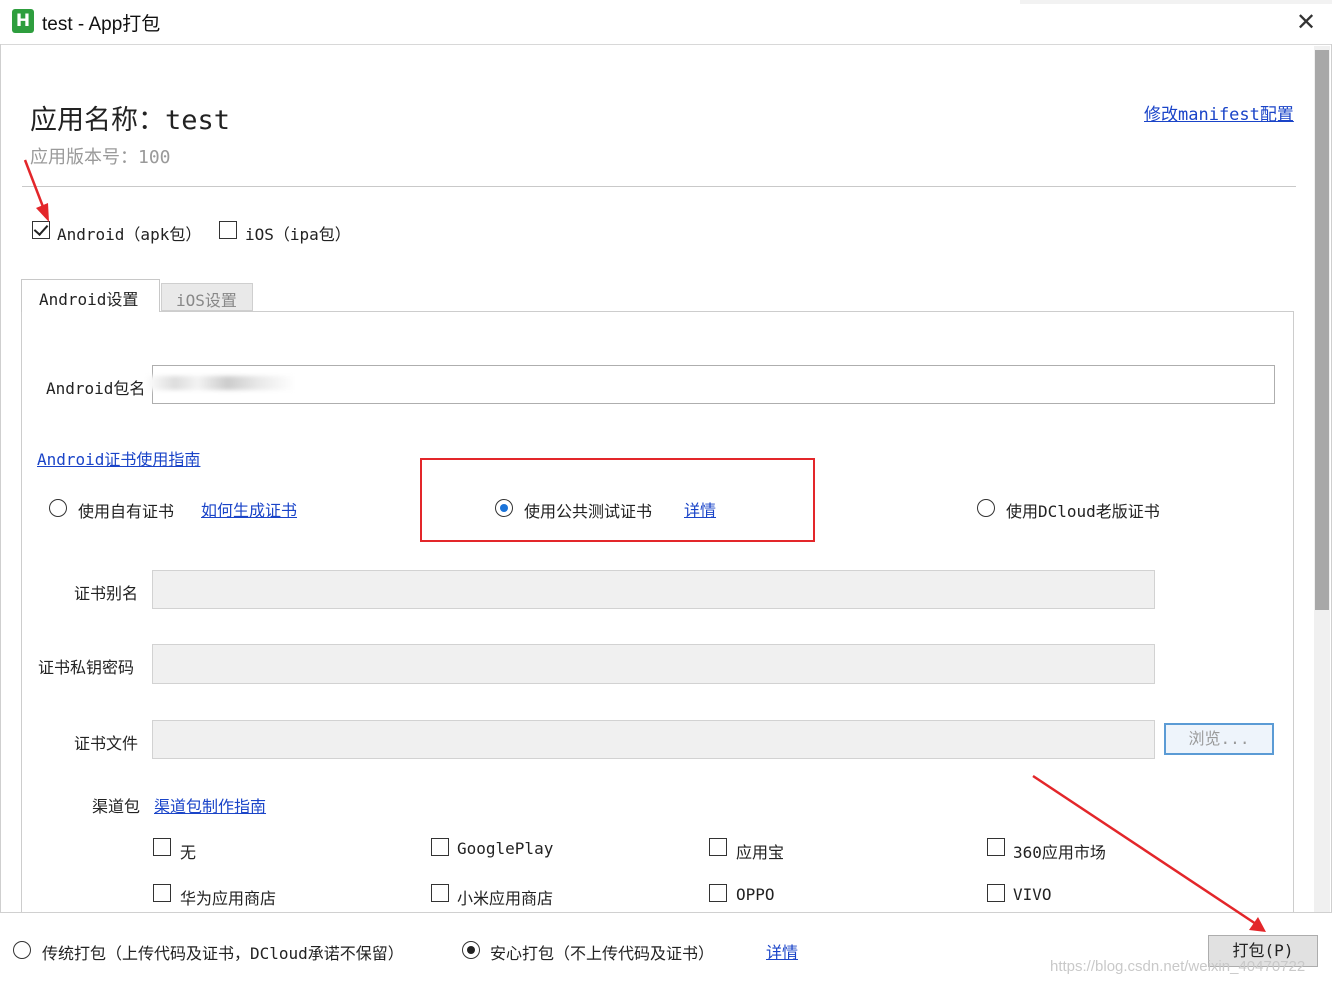  Describe the element at coordinates (718, 847) in the screenshot. I see `channel-yingyongbao-checkbox` at that location.